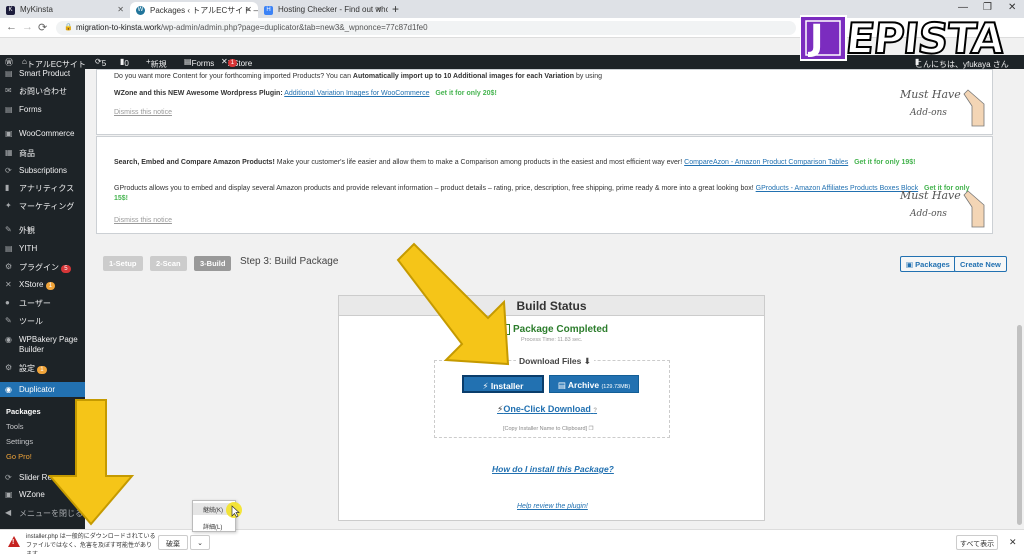 The width and height of the screenshot is (1024, 554). Describe the element at coordinates (9, 62) in the screenshot. I see `wordpress-logo-icon: Ⓦ` at that location.